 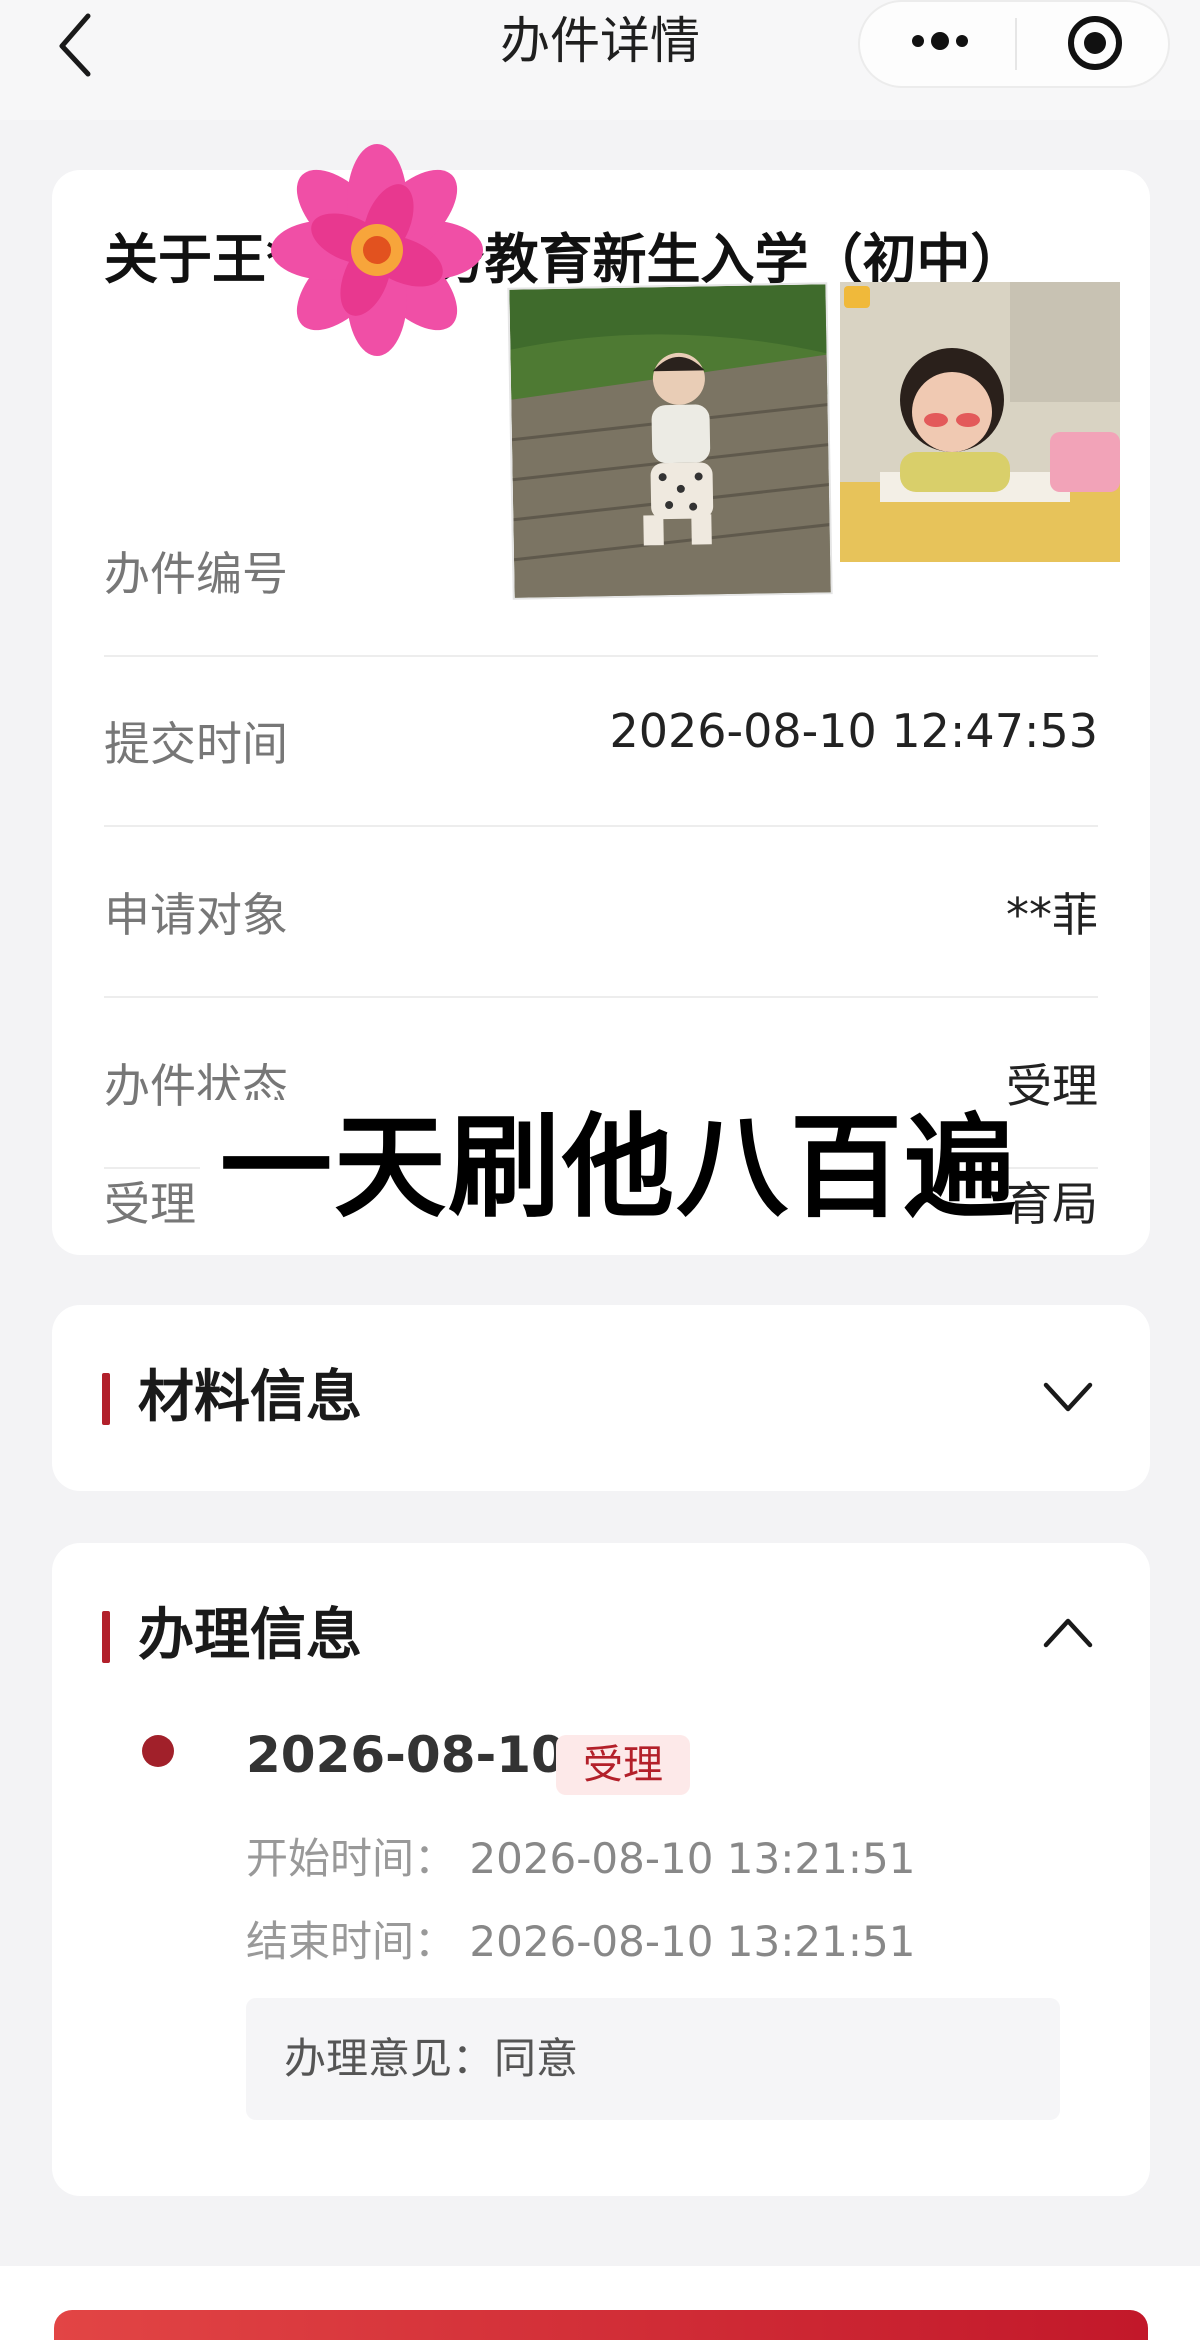 What do you see at coordinates (623, 1765) in the screenshot?
I see `status-badge: 受理` at bounding box center [623, 1765].